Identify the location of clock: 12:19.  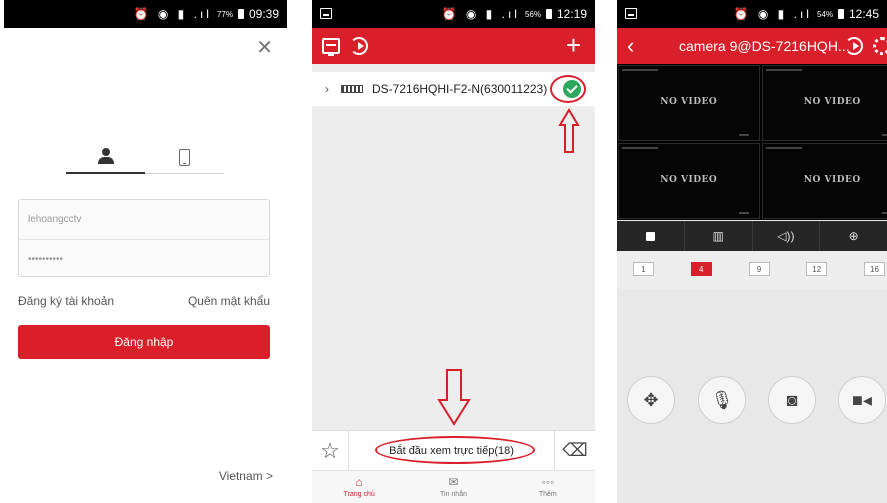
(571, 14).